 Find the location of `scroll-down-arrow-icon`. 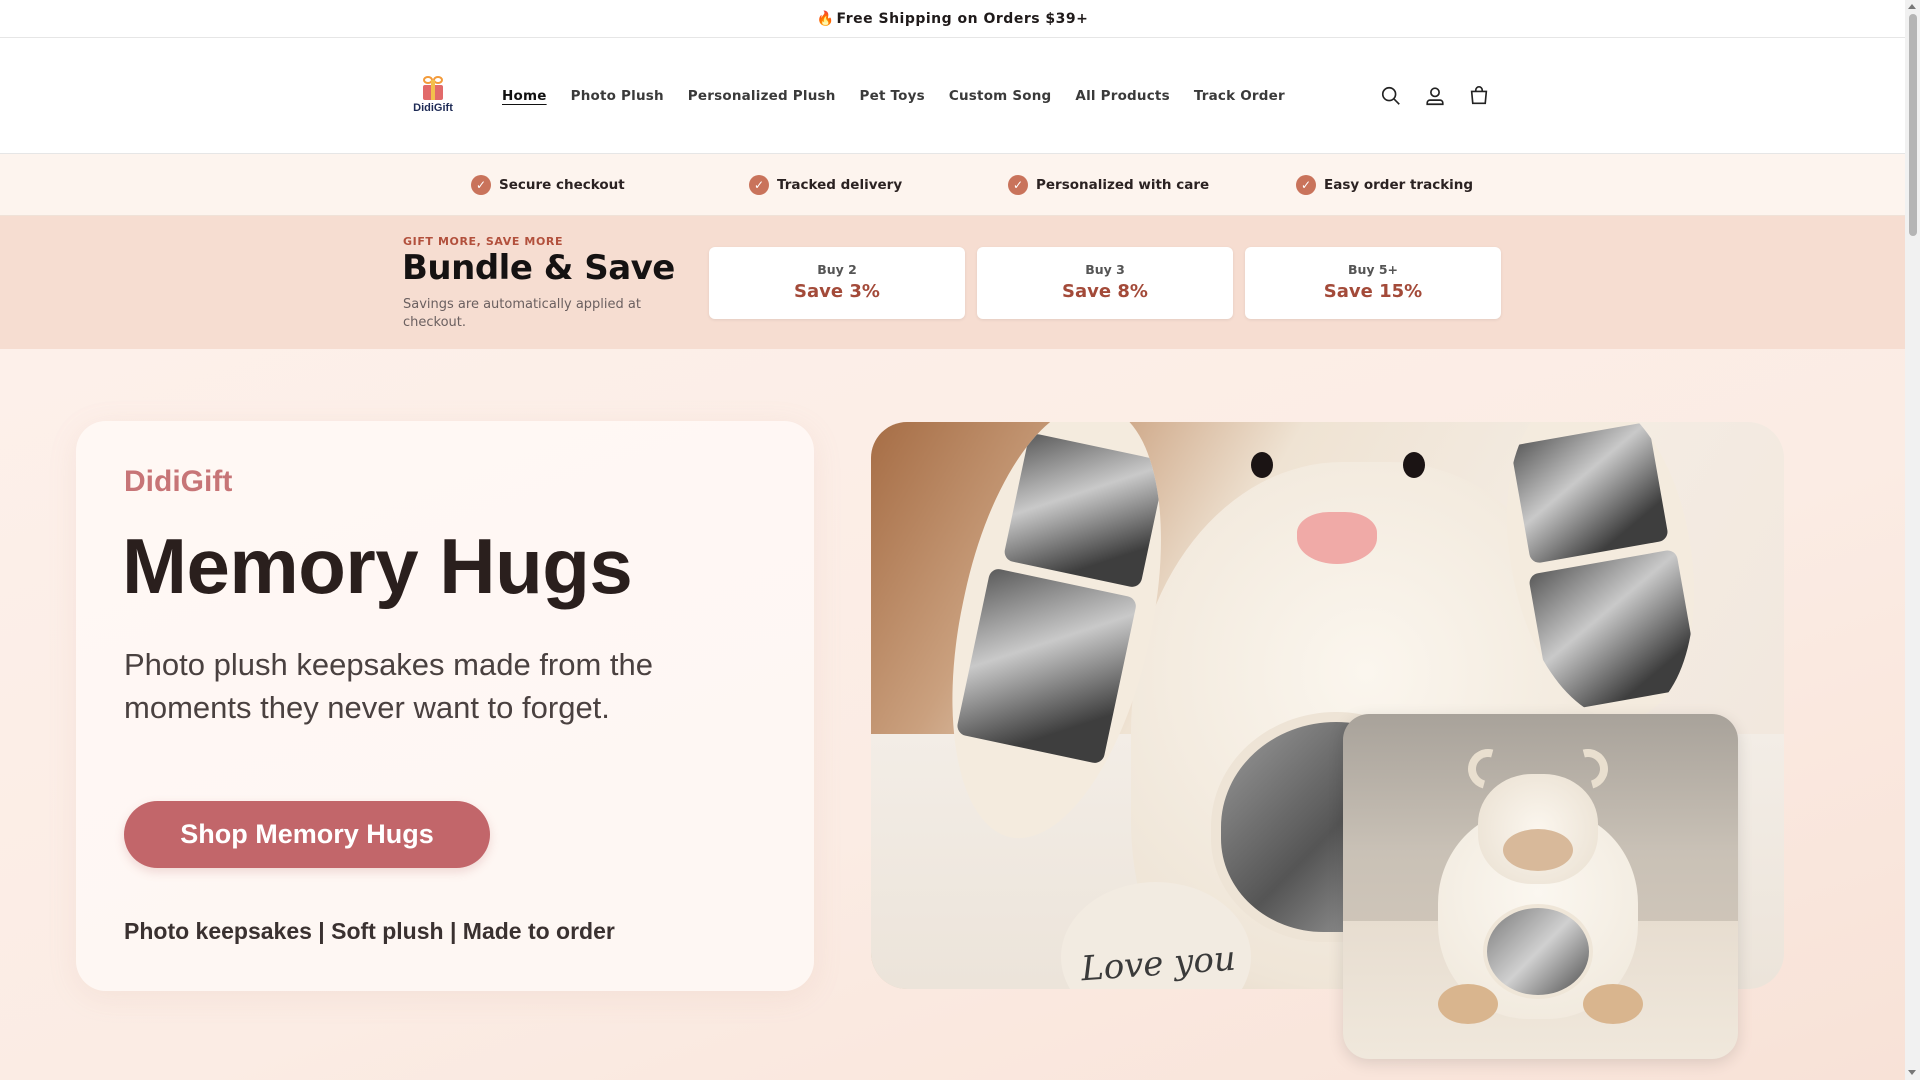

scroll-down-arrow-icon is located at coordinates (1912, 1072).